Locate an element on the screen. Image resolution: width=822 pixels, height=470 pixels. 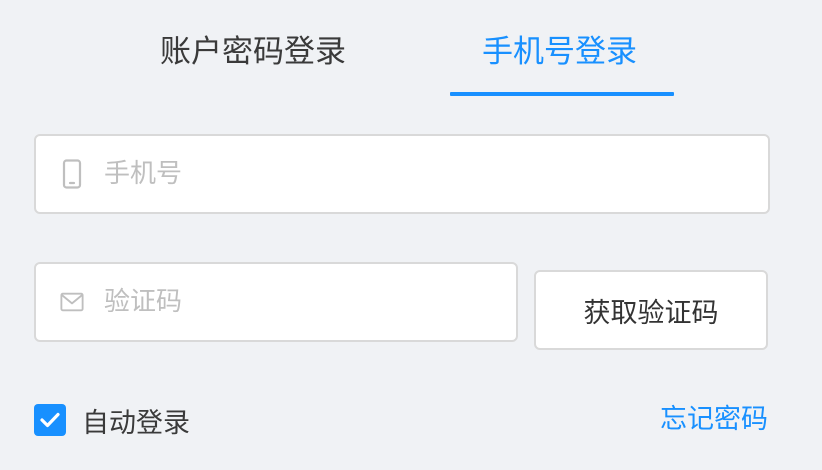
active-tab-indicator is located at coordinates (562, 94).